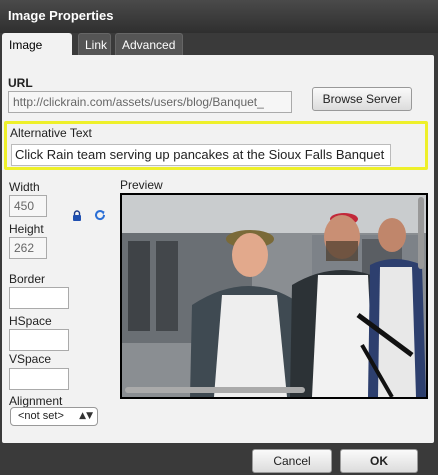 The image size is (438, 475). I want to click on refresh-icon, so click(100, 215).